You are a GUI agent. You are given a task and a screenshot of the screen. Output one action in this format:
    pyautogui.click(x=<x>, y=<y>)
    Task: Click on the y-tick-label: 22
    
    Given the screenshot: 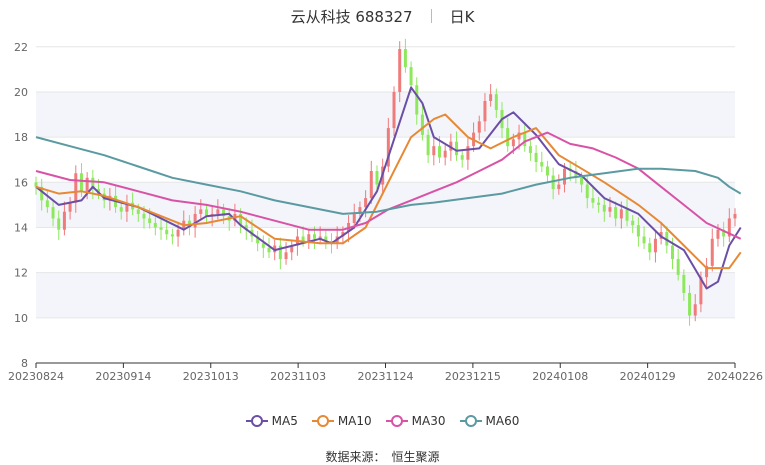 What is the action you would take?
    pyautogui.click(x=21, y=47)
    